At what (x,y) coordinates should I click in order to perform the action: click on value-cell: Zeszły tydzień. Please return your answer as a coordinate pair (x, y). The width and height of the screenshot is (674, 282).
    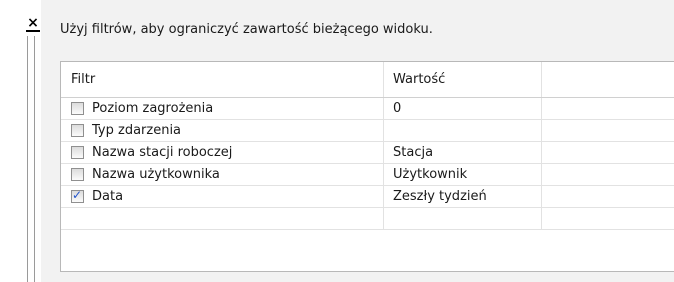
    Looking at the image, I should click on (463, 196).